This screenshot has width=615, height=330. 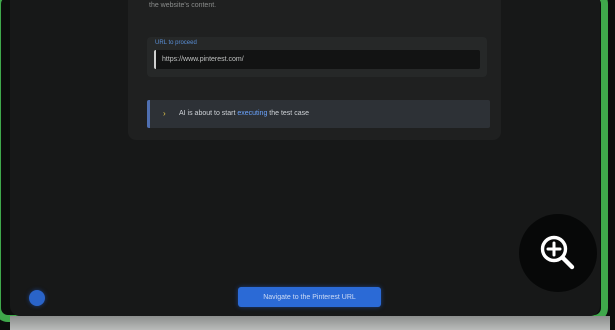 What do you see at coordinates (317, 59) in the screenshot?
I see `url-input: https://www.pinterest.com/` at bounding box center [317, 59].